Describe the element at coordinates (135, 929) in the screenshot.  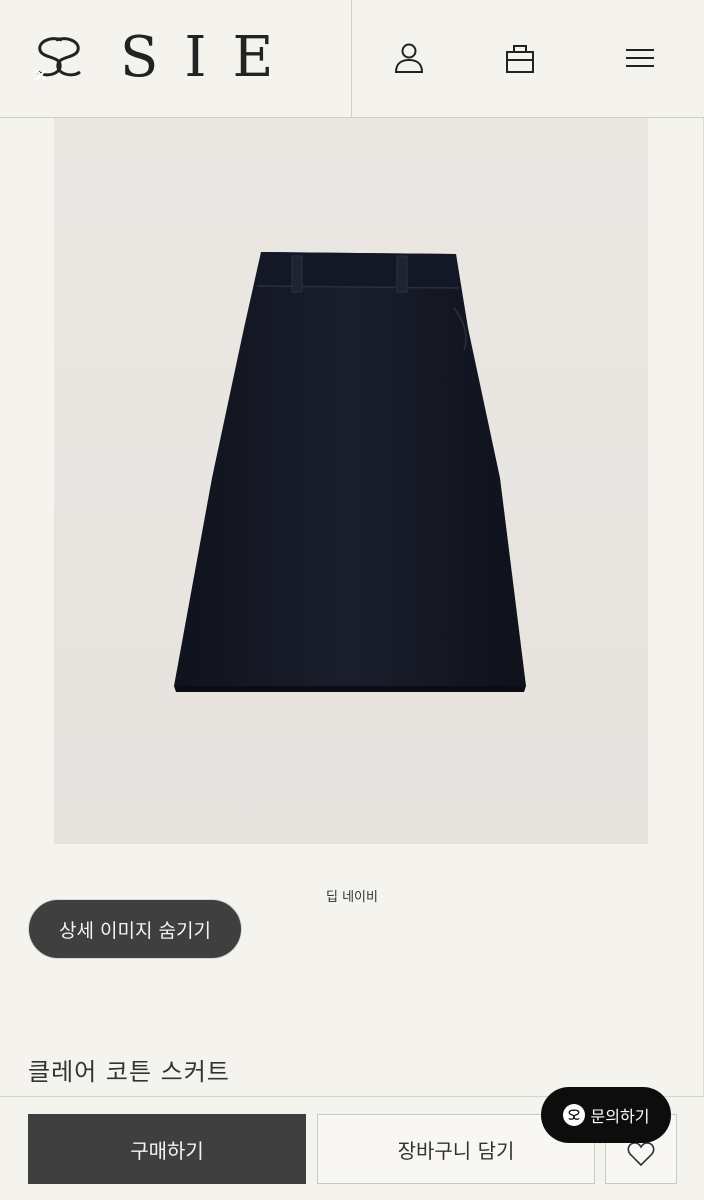
I see `hide-detail-images-button: 상세 이미지 숨기기` at that location.